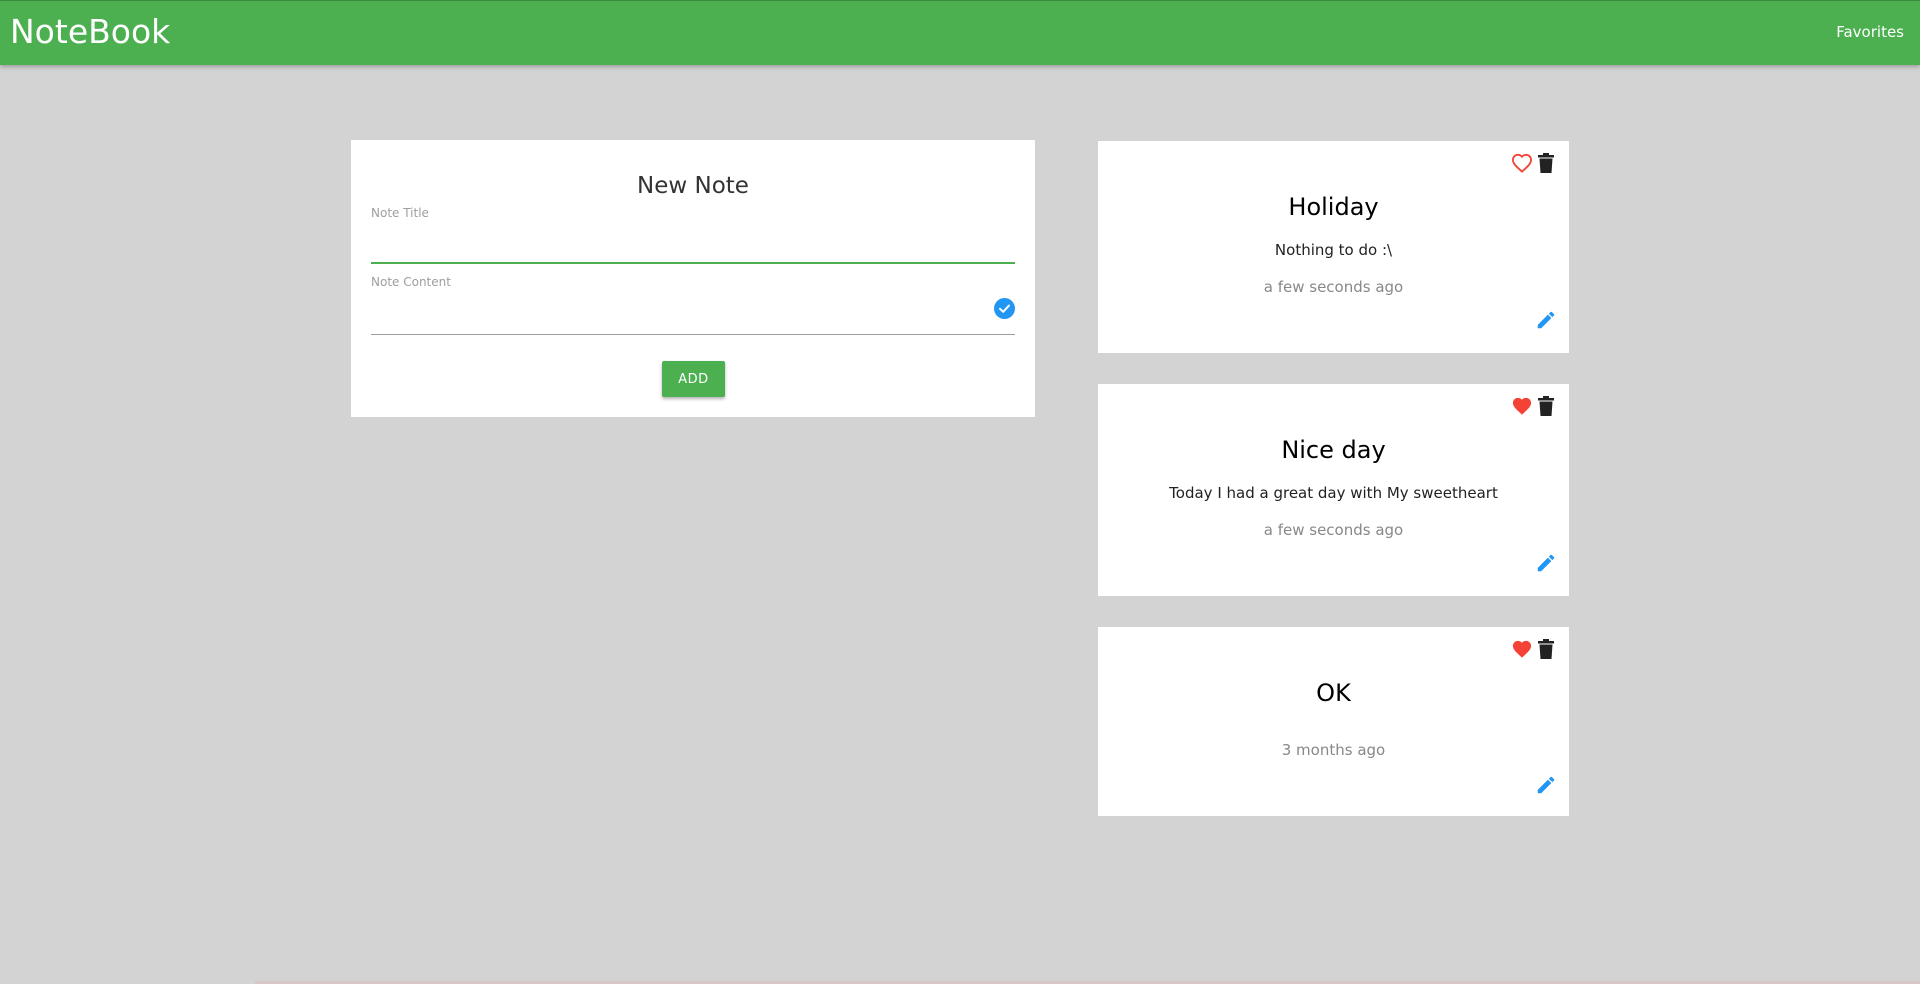 The image size is (1920, 984). I want to click on note-title-field: Note Title, so click(693, 235).